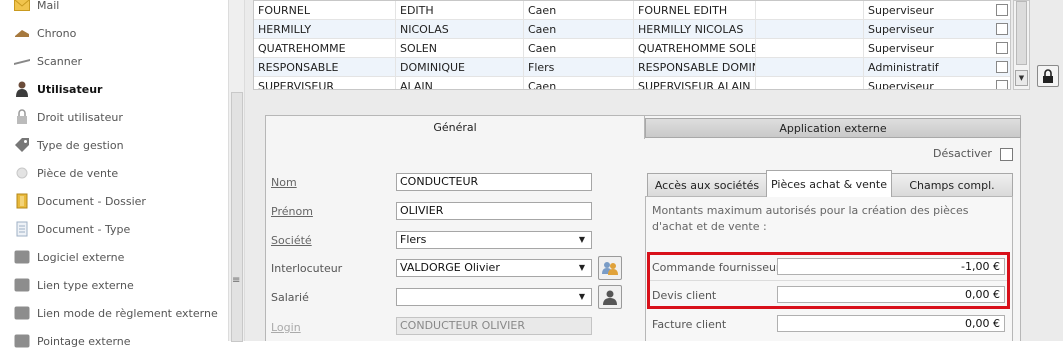  What do you see at coordinates (80, 117) in the screenshot?
I see `sidebar-item-label: Droit utilisateur` at bounding box center [80, 117].